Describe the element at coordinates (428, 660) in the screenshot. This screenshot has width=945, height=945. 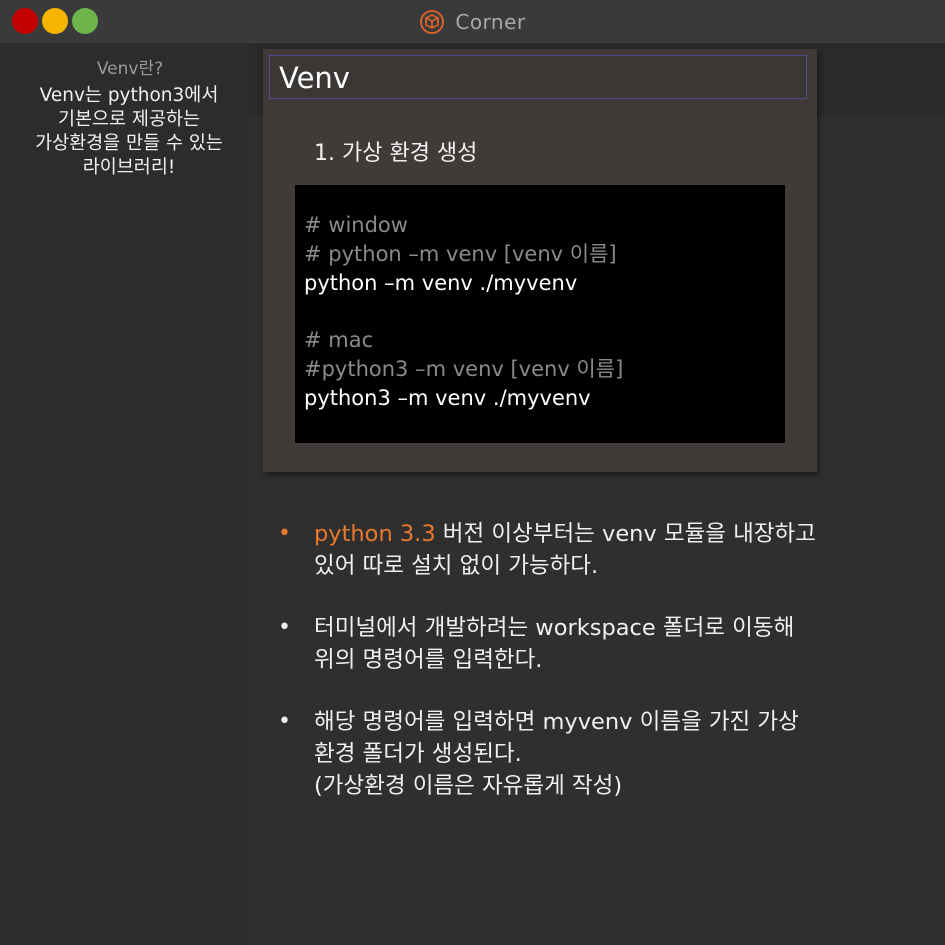
I see `bullet-line: 위의 명령어를 입력한다.` at that location.